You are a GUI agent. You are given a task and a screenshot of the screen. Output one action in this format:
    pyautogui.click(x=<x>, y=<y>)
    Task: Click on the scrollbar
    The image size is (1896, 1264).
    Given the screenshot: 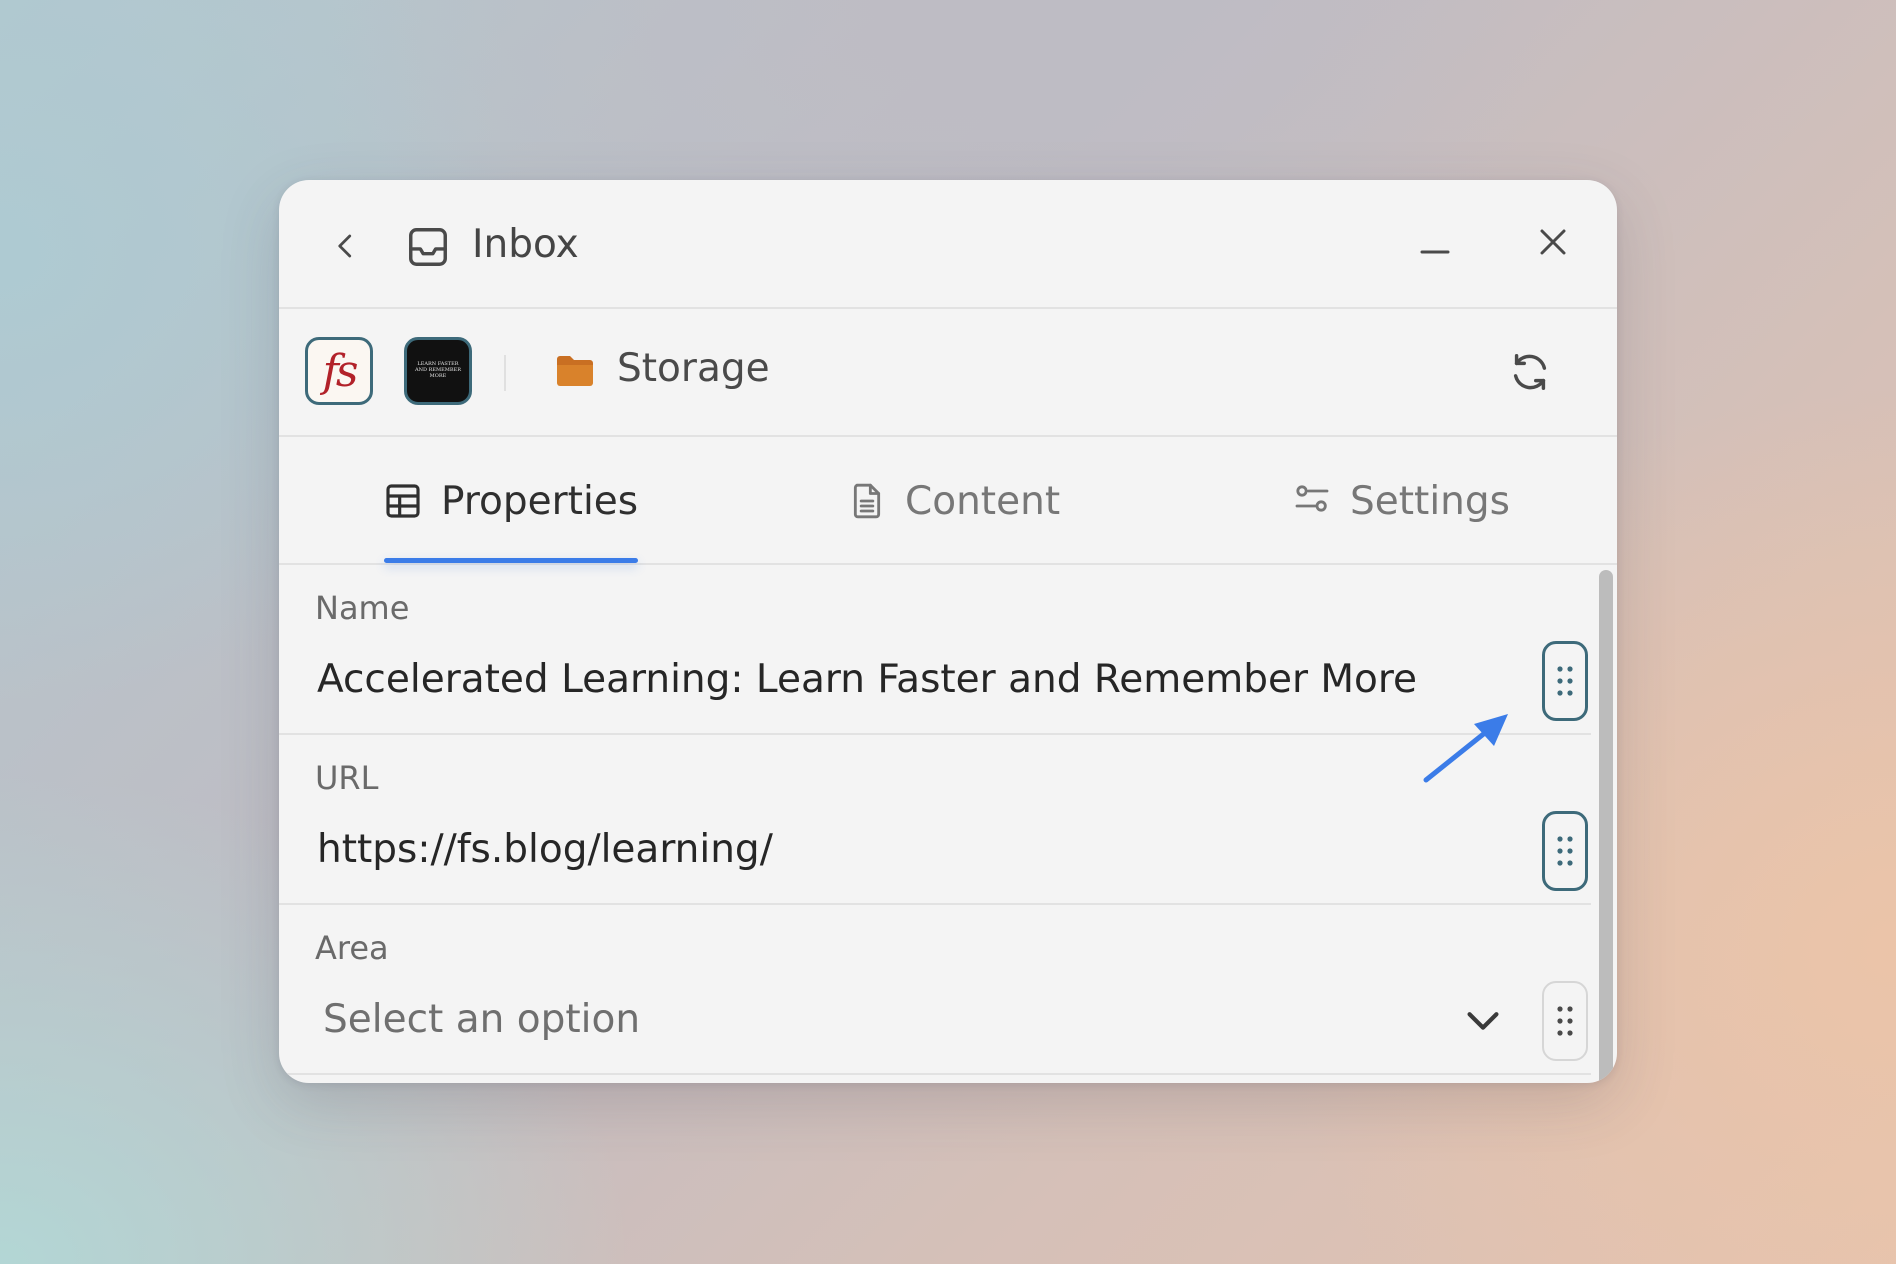 What is the action you would take?
    pyautogui.click(x=1606, y=826)
    